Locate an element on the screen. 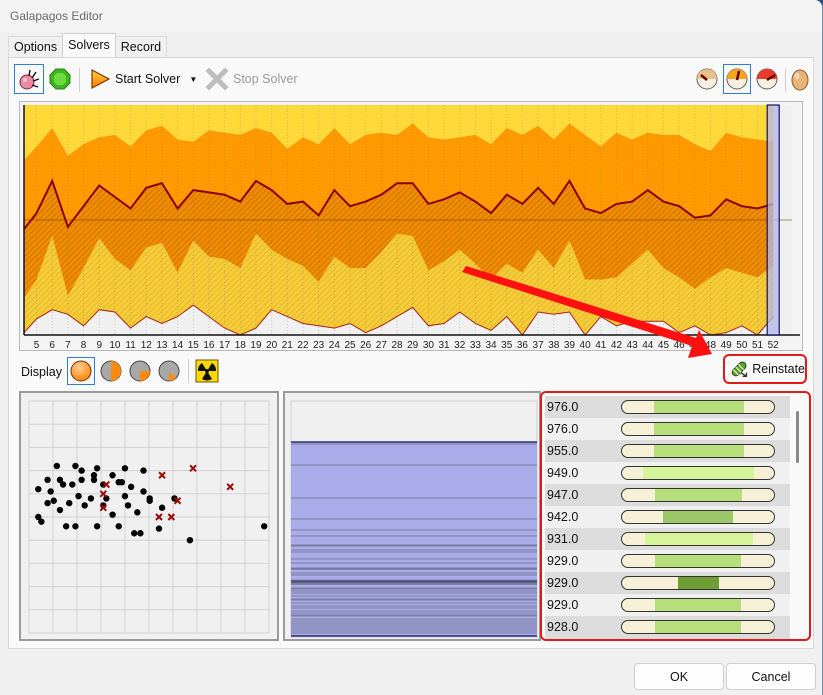 Image resolution: width=823 pixels, height=695 pixels. x-tick-label: 10 is located at coordinates (115, 345).